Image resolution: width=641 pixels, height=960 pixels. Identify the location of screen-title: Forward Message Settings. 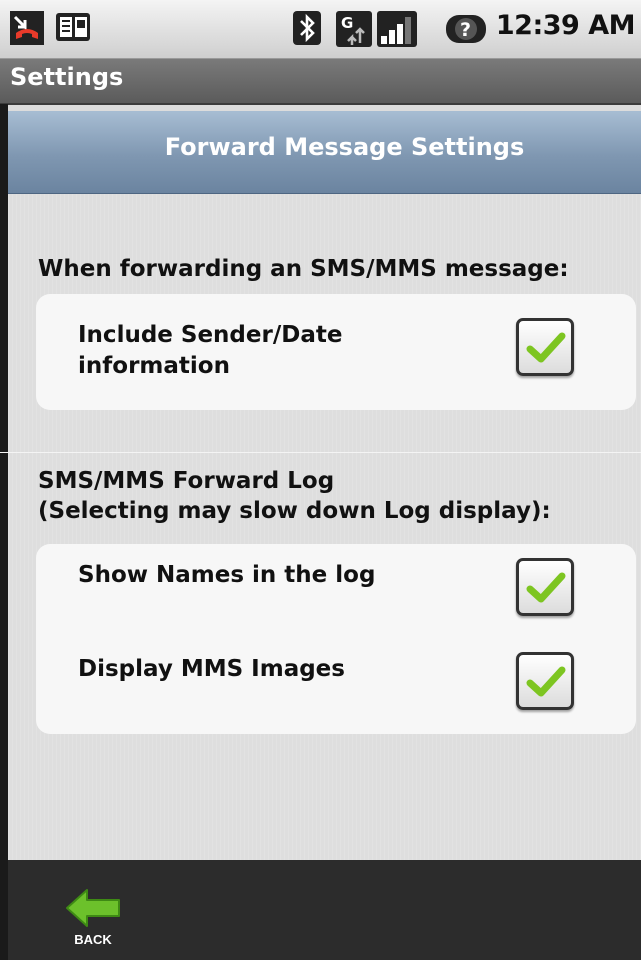
(344, 147).